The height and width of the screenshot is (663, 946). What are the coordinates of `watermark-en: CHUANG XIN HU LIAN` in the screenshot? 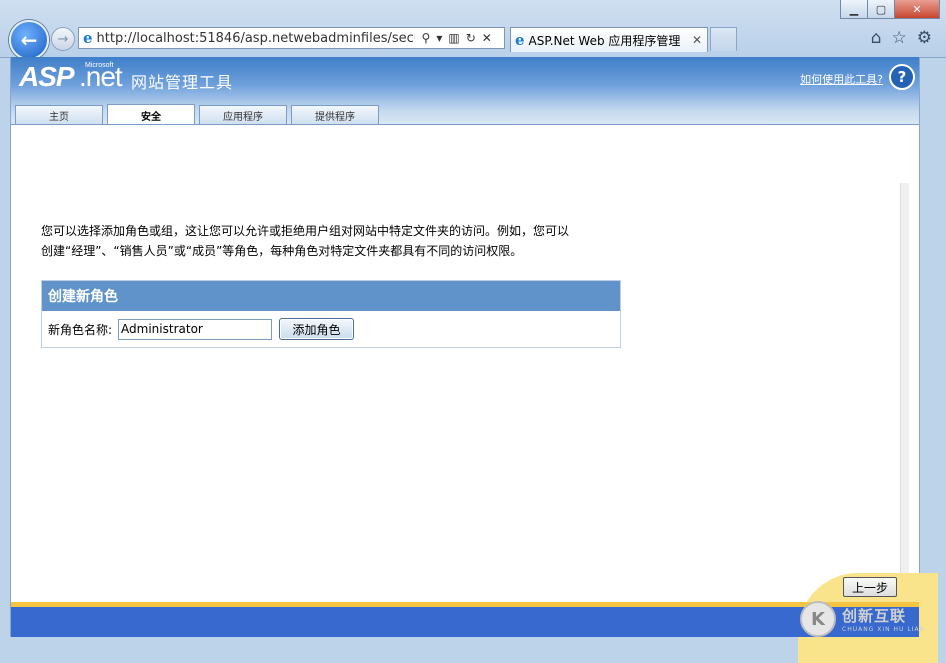 It's located at (884, 629).